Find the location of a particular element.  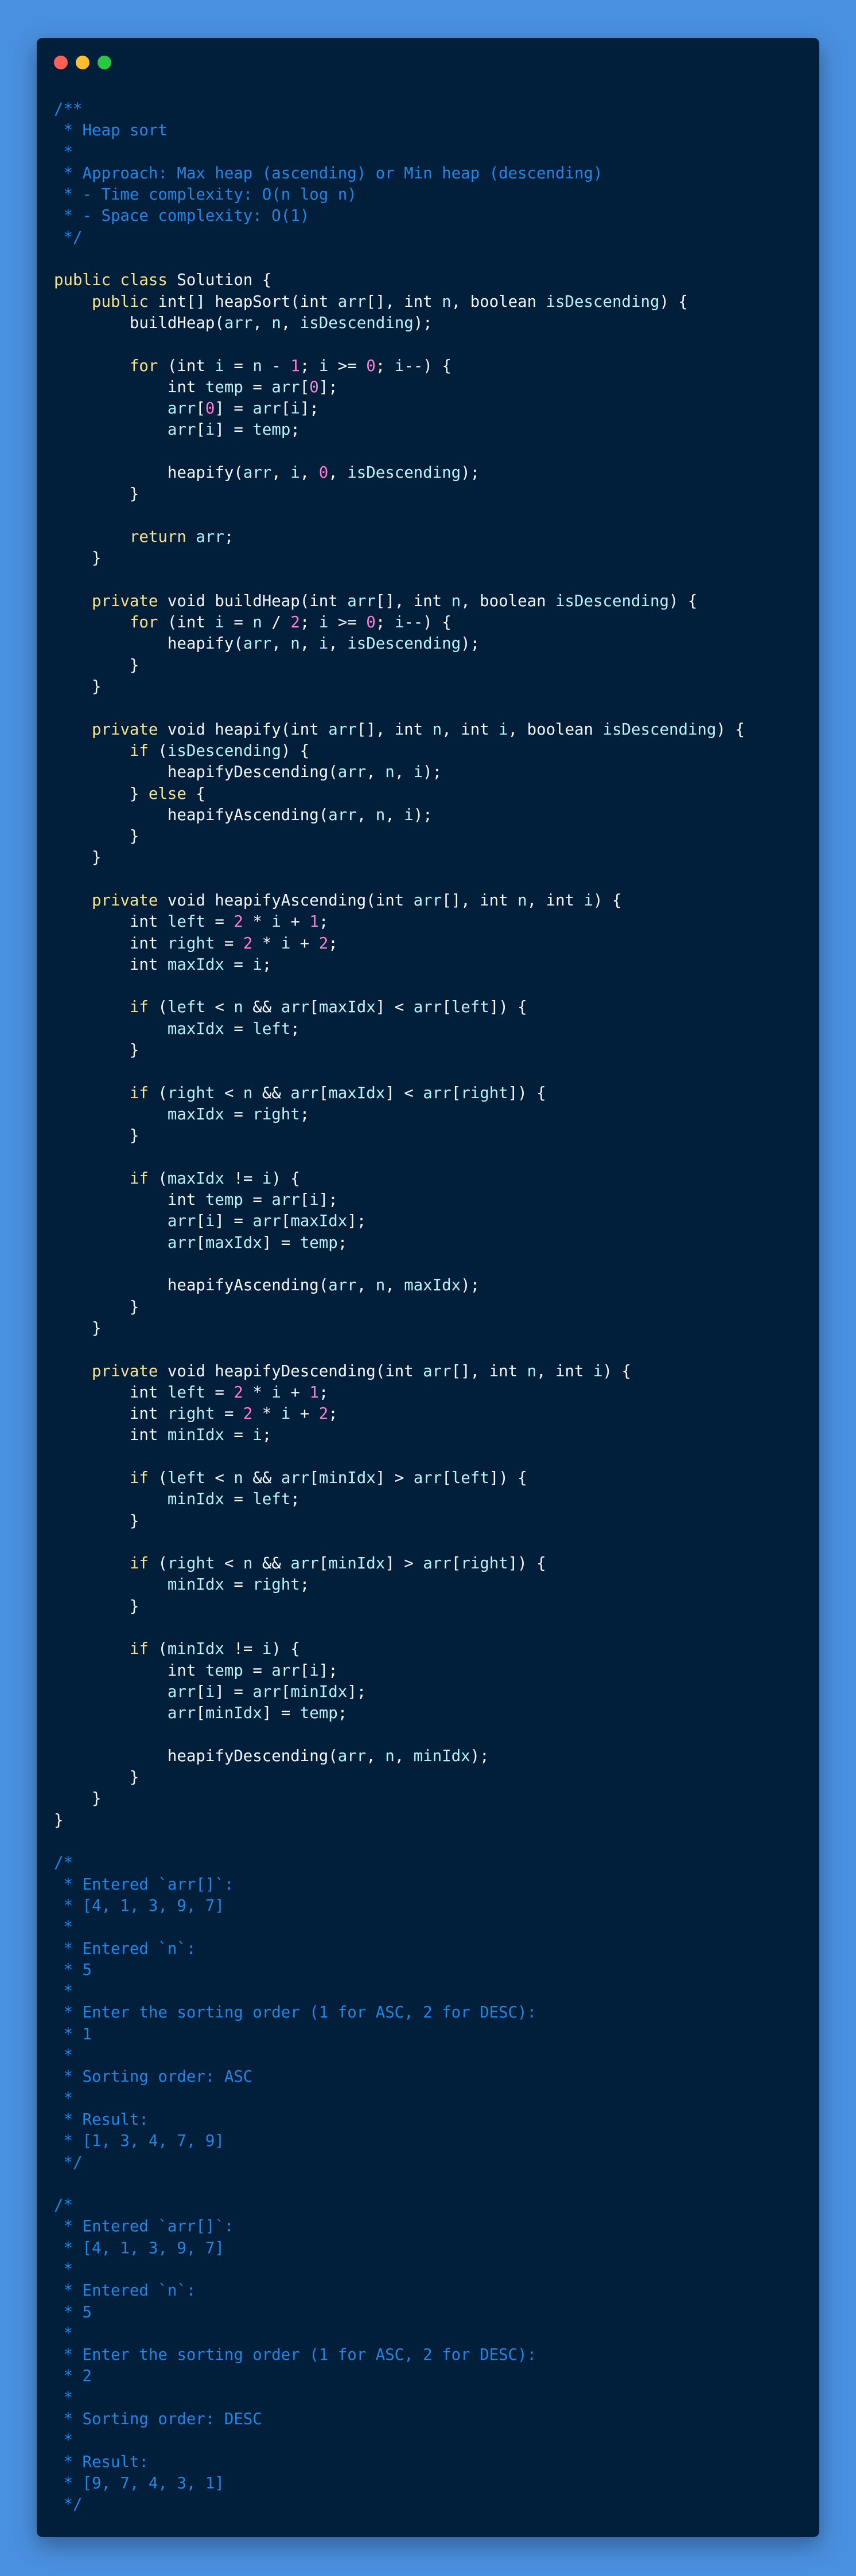

code-keyword: if is located at coordinates (143, 751).